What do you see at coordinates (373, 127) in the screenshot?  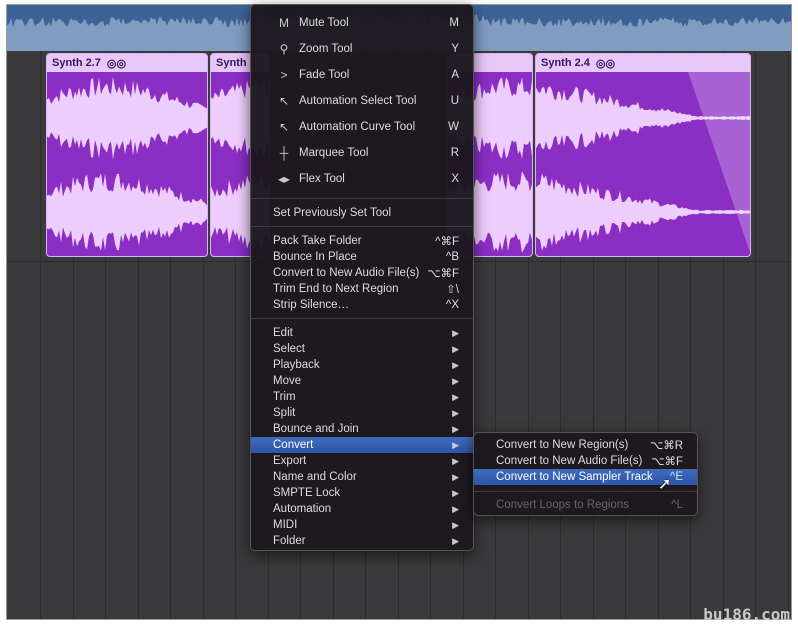 I see `menu-item-label: Automation Curve Tool` at bounding box center [373, 127].